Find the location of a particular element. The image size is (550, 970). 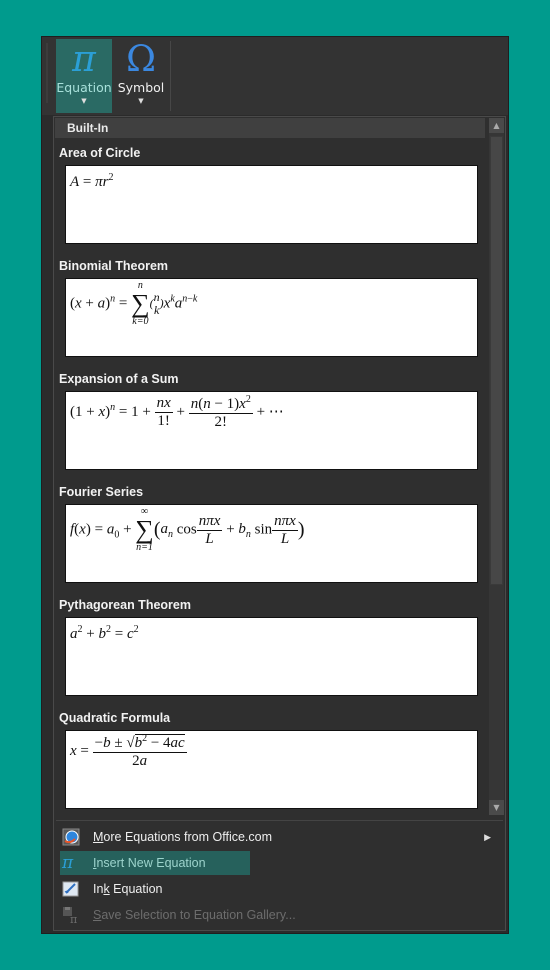

equation-button: π Equation ▼ is located at coordinates (84, 76).